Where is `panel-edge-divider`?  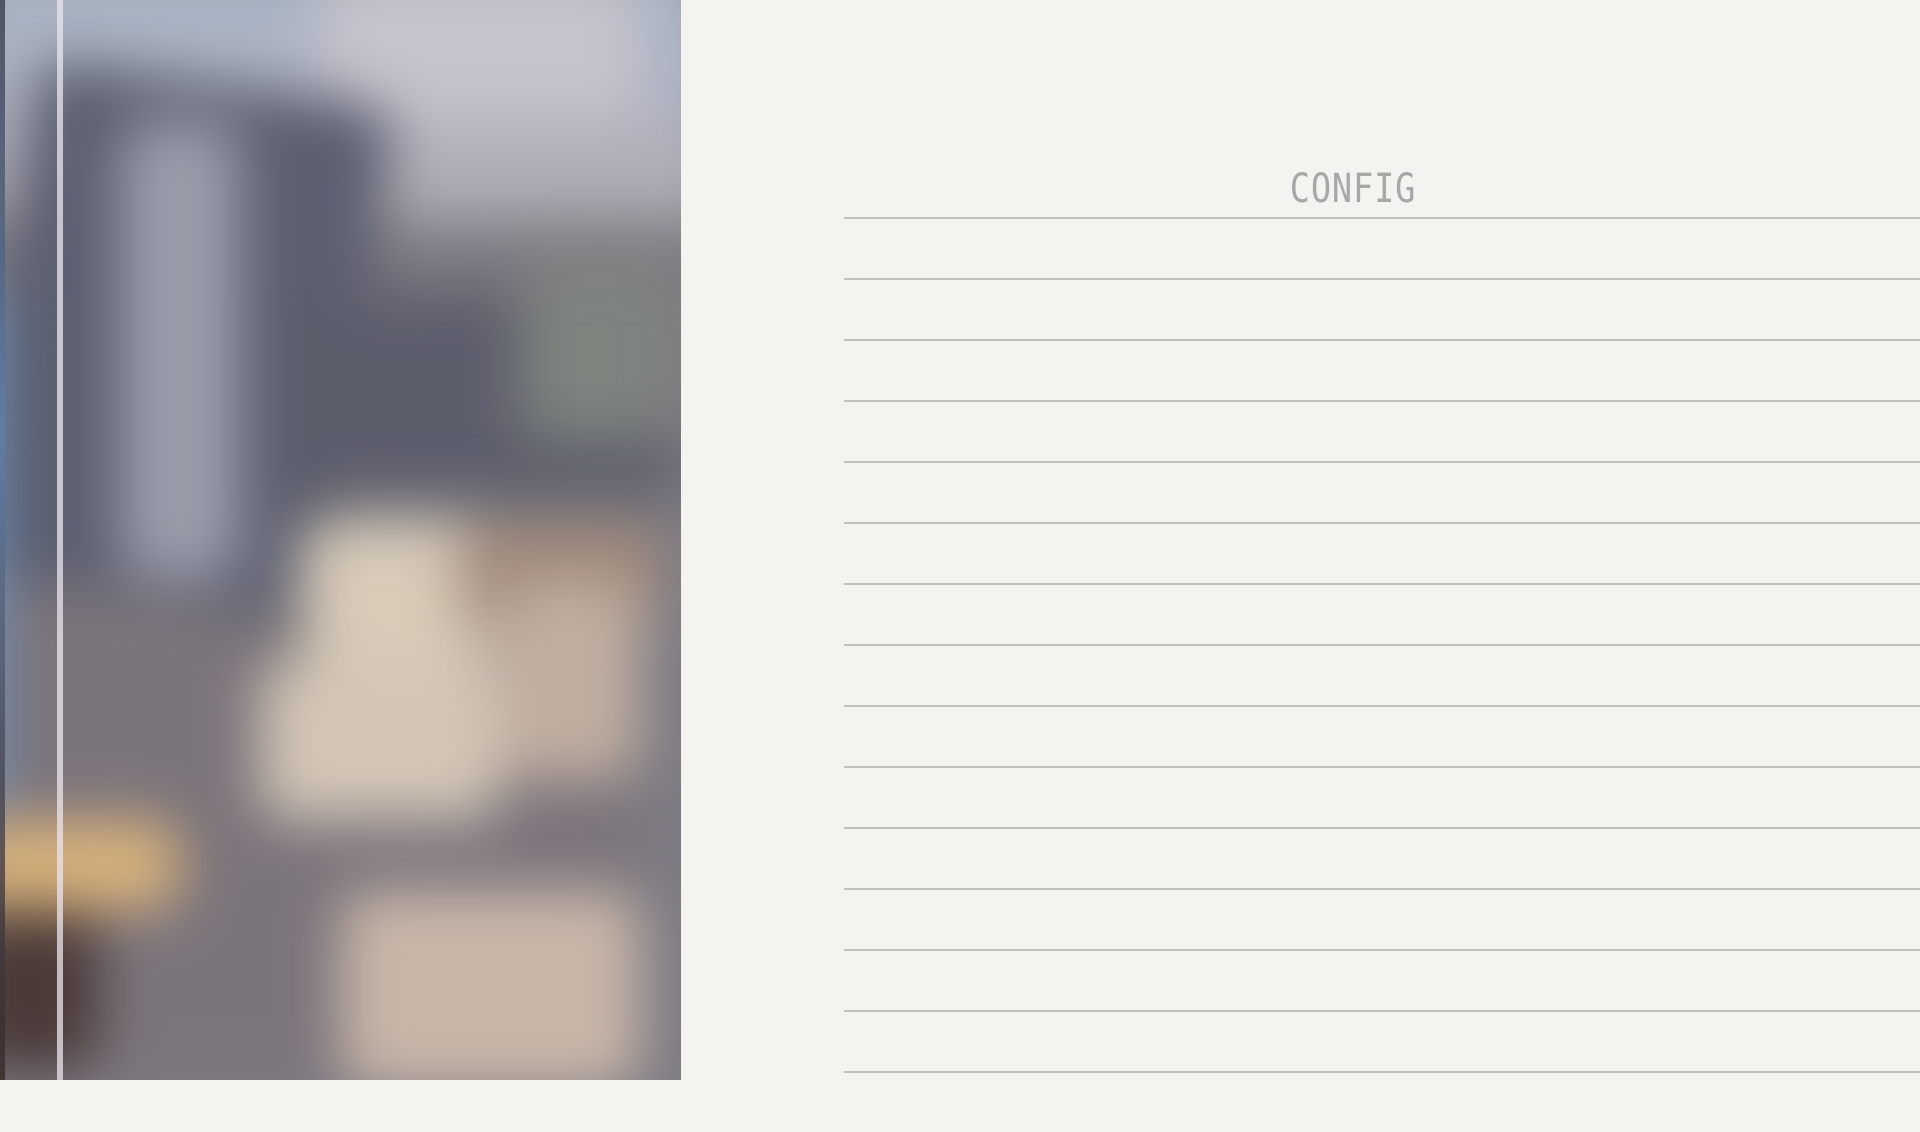
panel-edge-divider is located at coordinates (2, 540).